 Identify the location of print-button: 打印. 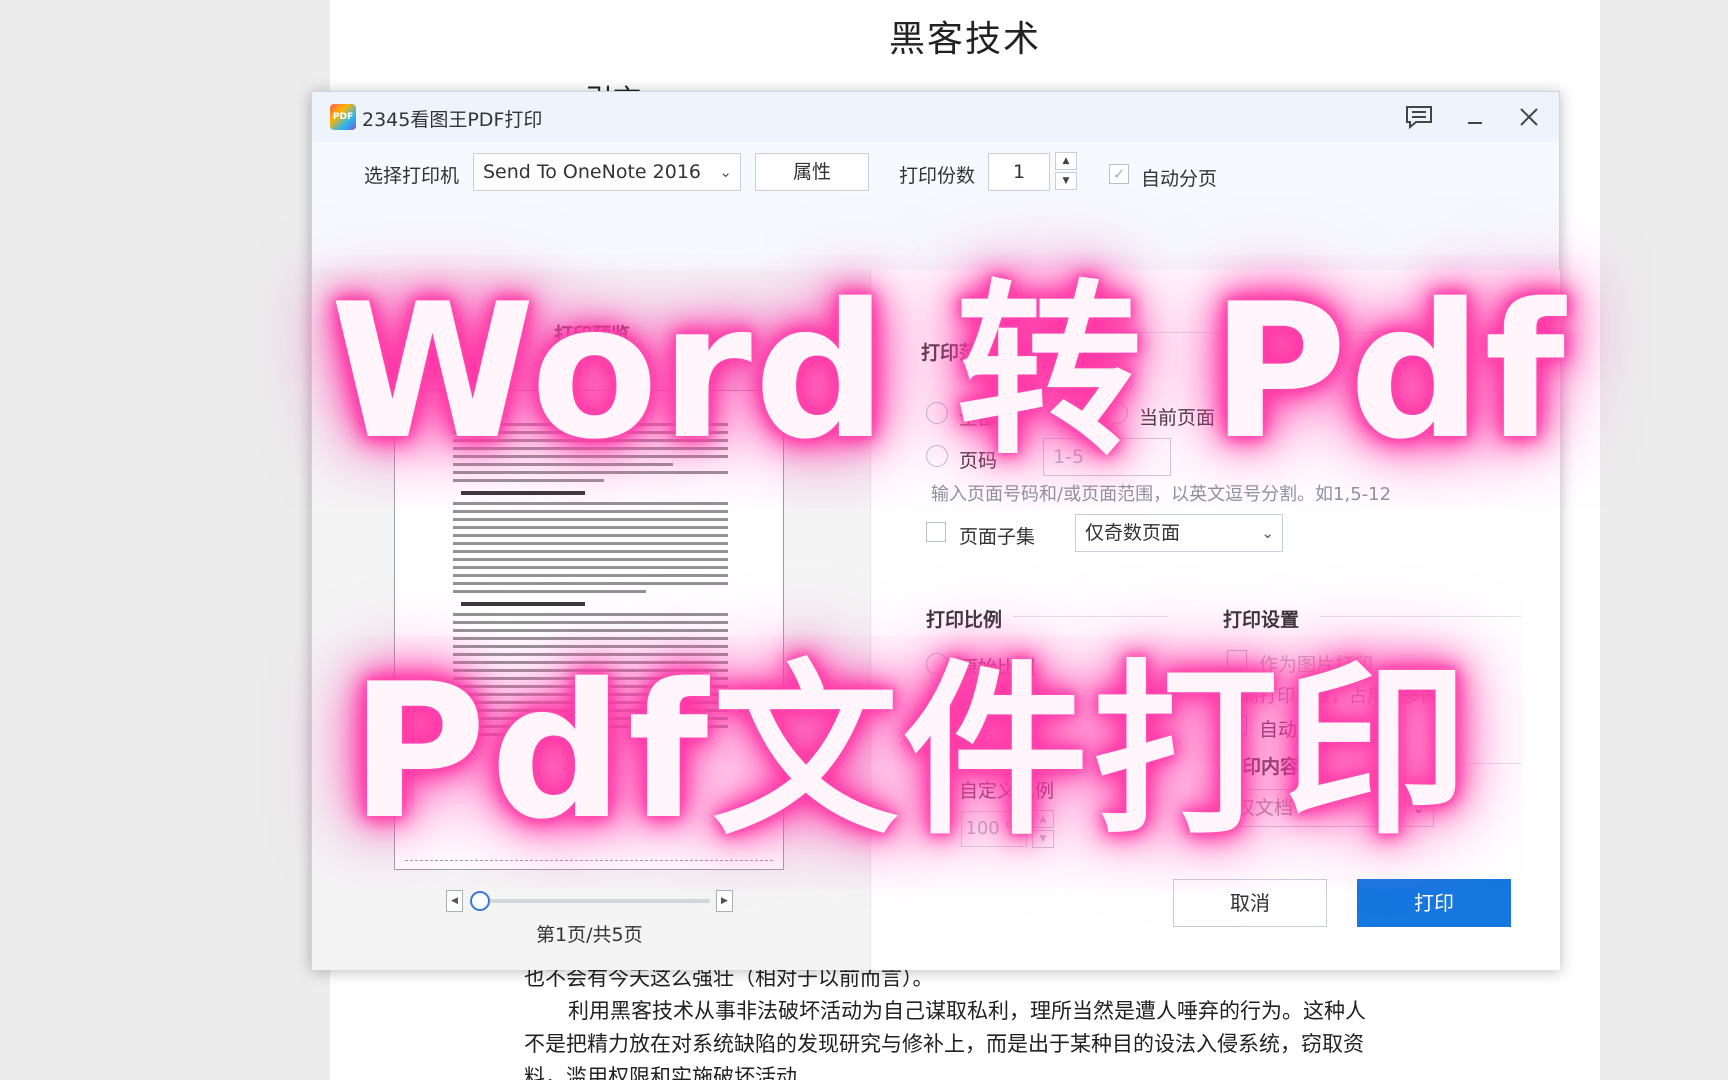
(1434, 903).